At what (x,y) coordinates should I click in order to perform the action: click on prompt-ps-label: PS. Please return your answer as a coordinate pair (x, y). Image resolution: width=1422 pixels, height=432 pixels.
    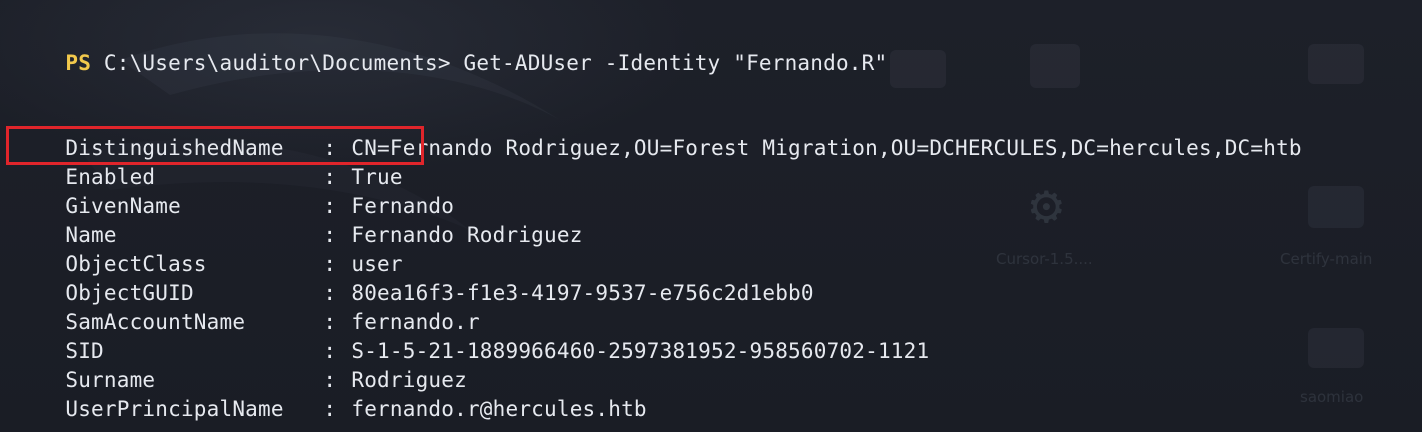
    Looking at the image, I should click on (78, 63).